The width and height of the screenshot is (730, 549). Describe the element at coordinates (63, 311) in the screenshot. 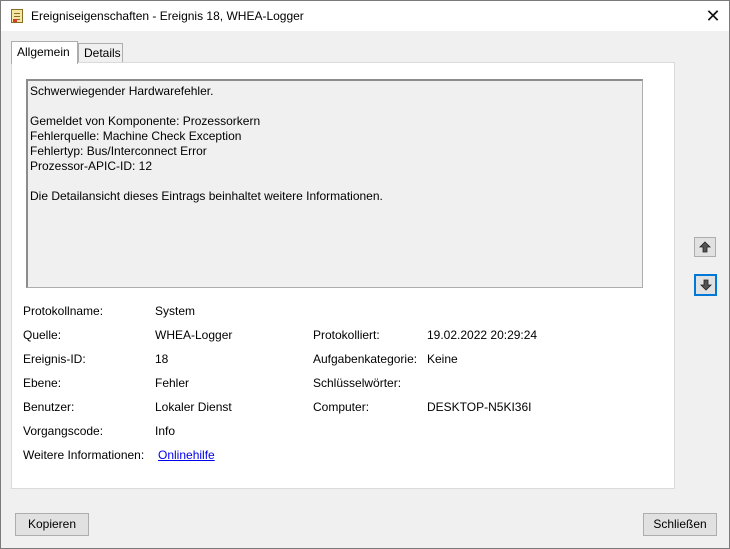

I see `log-name-label: Protokollname:` at that location.